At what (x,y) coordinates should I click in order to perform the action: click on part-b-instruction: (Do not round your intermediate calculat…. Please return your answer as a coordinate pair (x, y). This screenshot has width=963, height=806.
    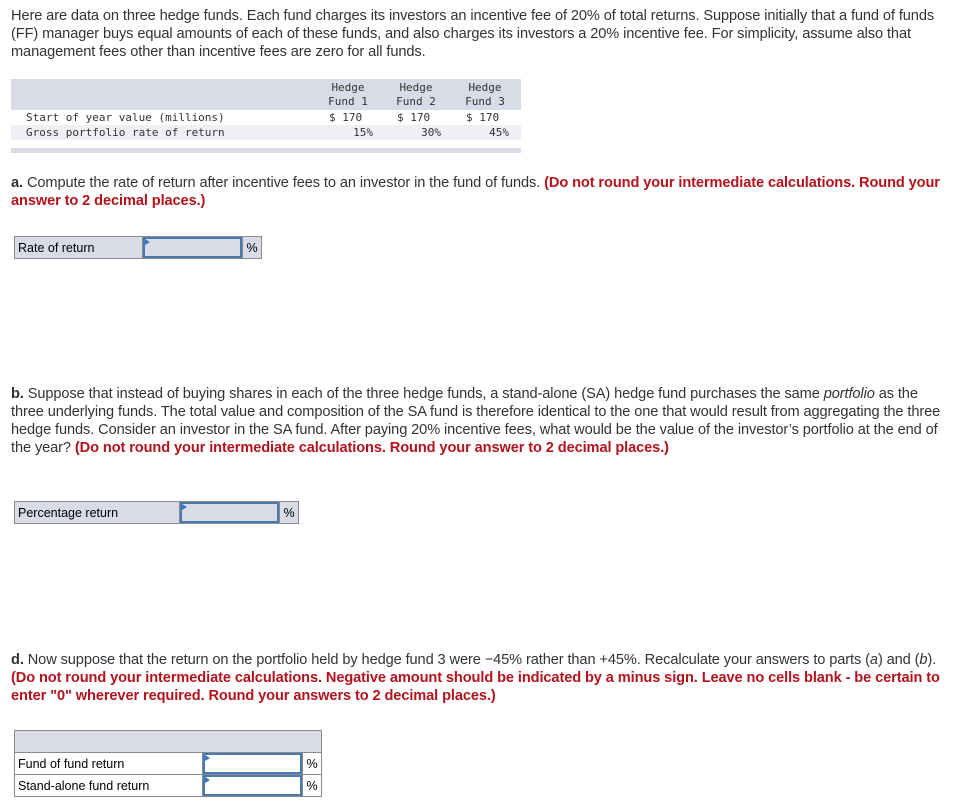
    Looking at the image, I should click on (371, 448).